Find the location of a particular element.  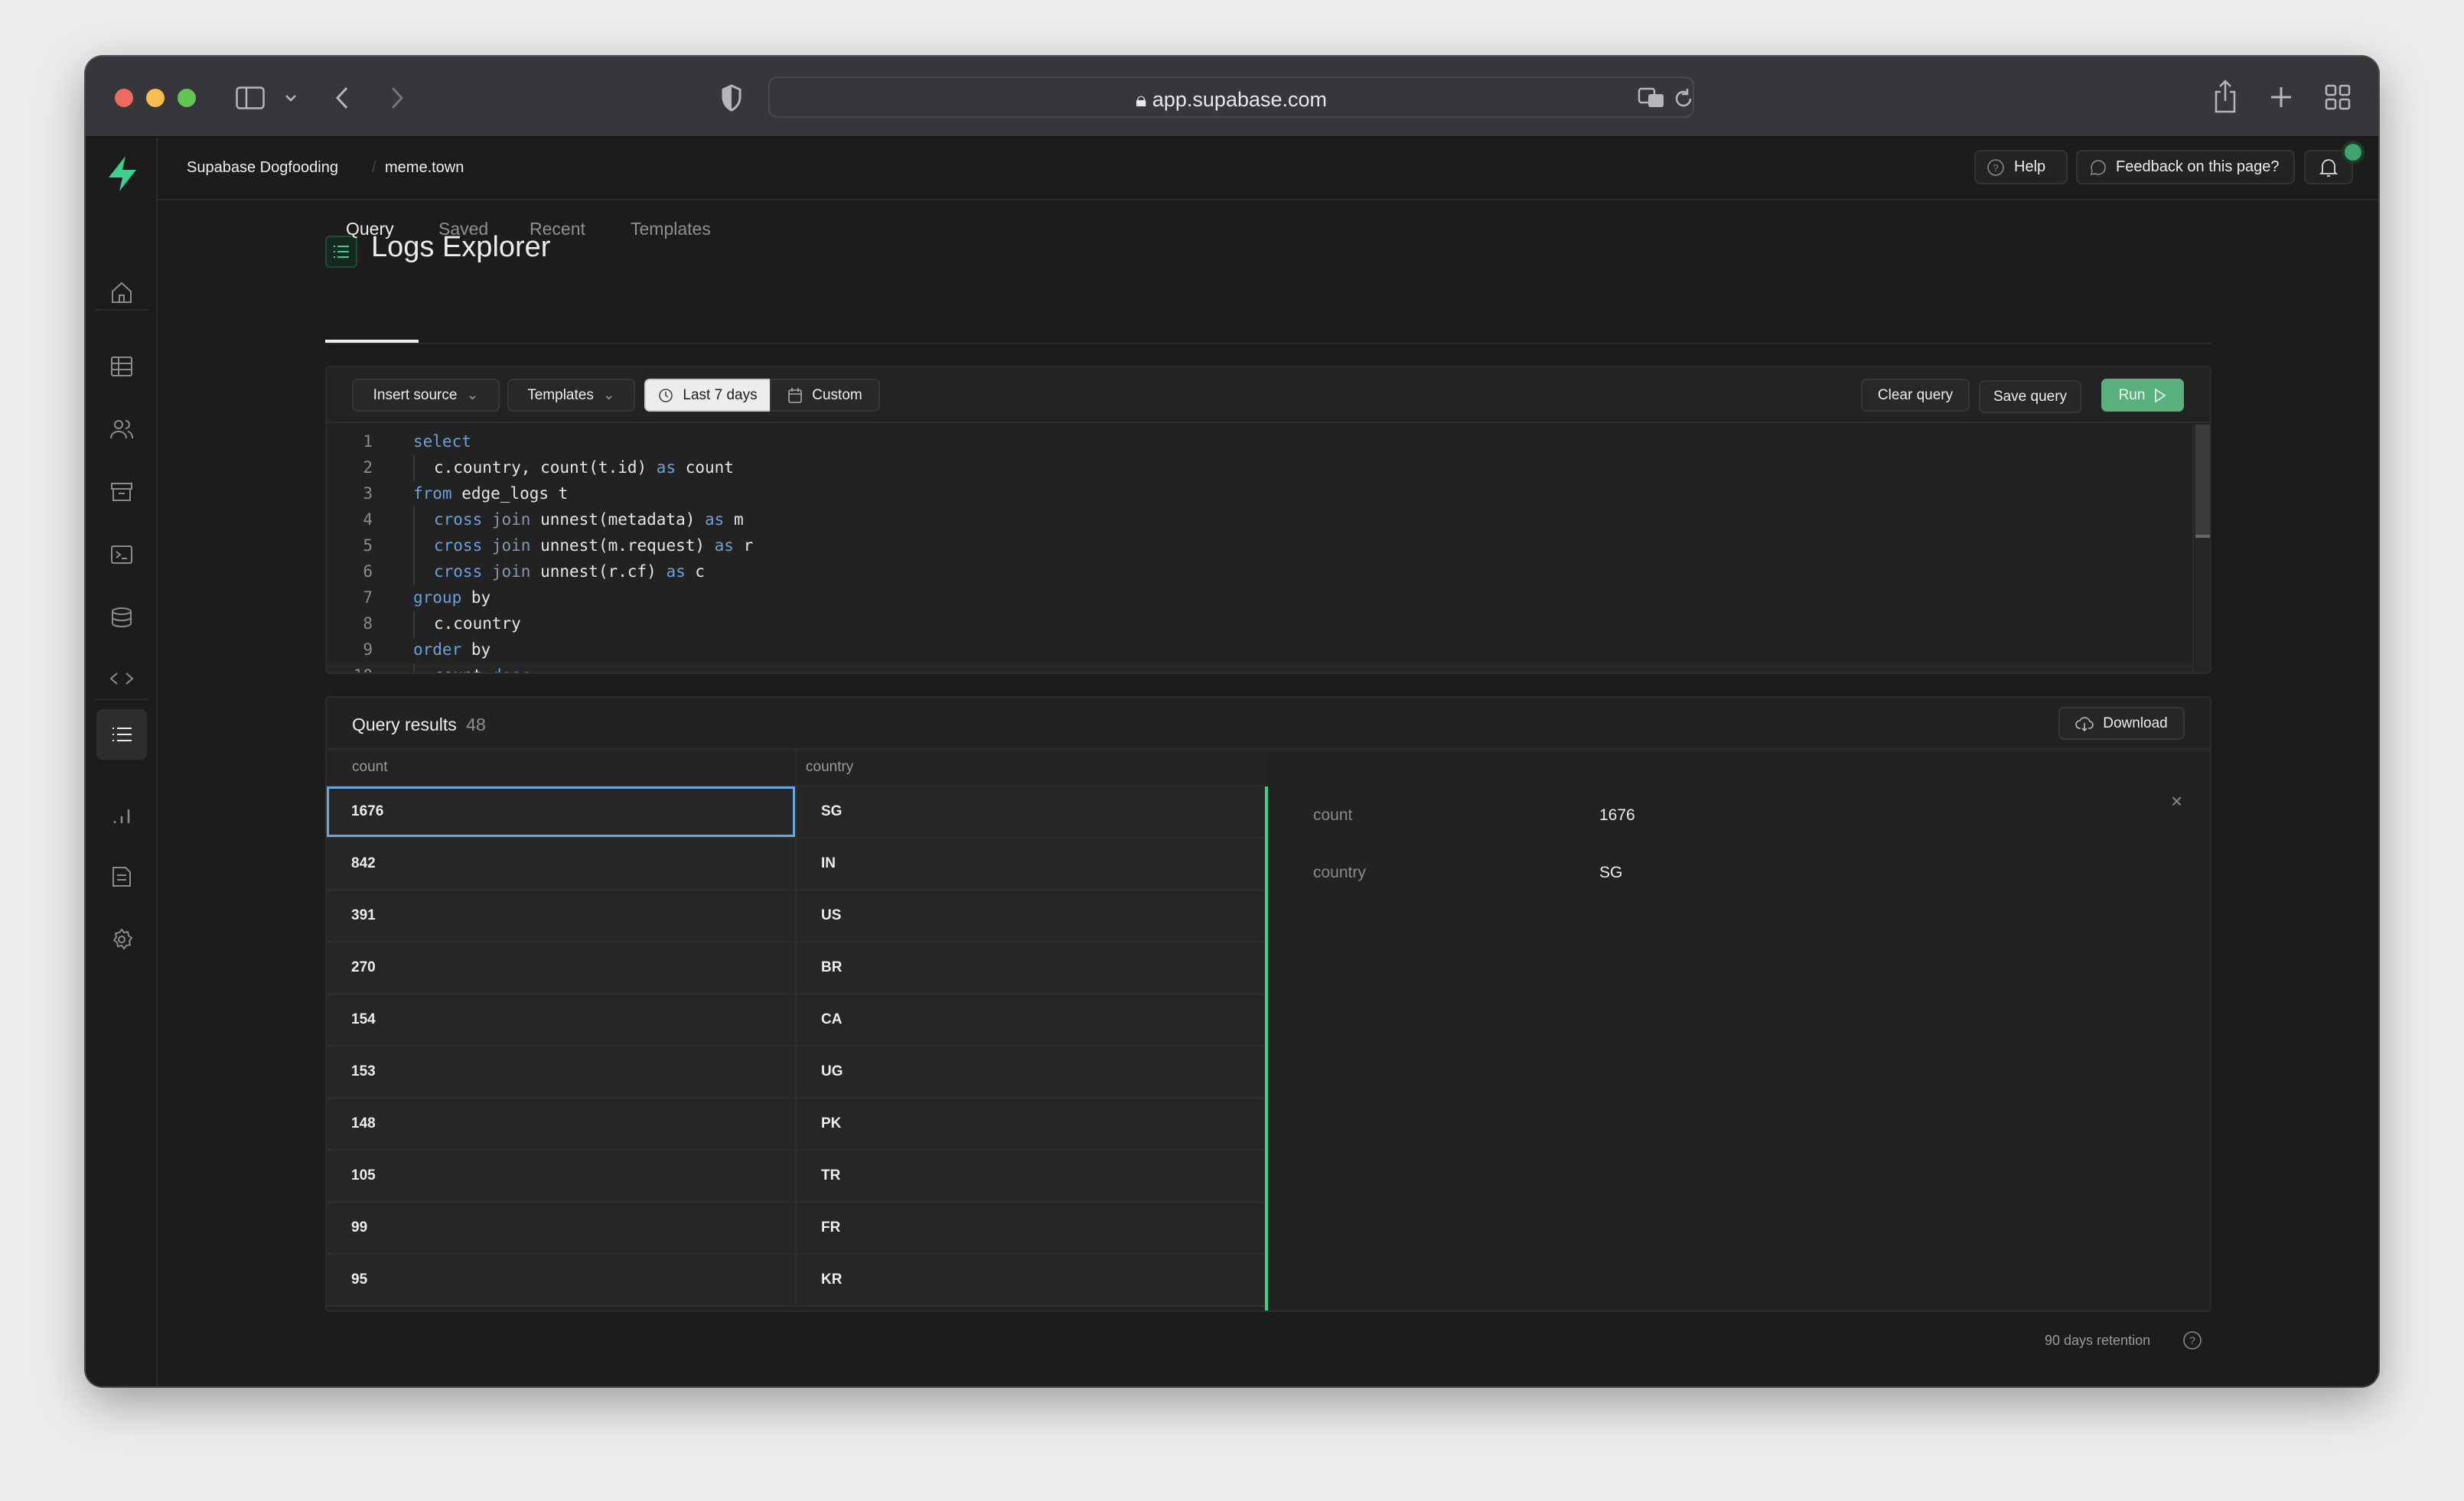

users-icon is located at coordinates (121, 429).